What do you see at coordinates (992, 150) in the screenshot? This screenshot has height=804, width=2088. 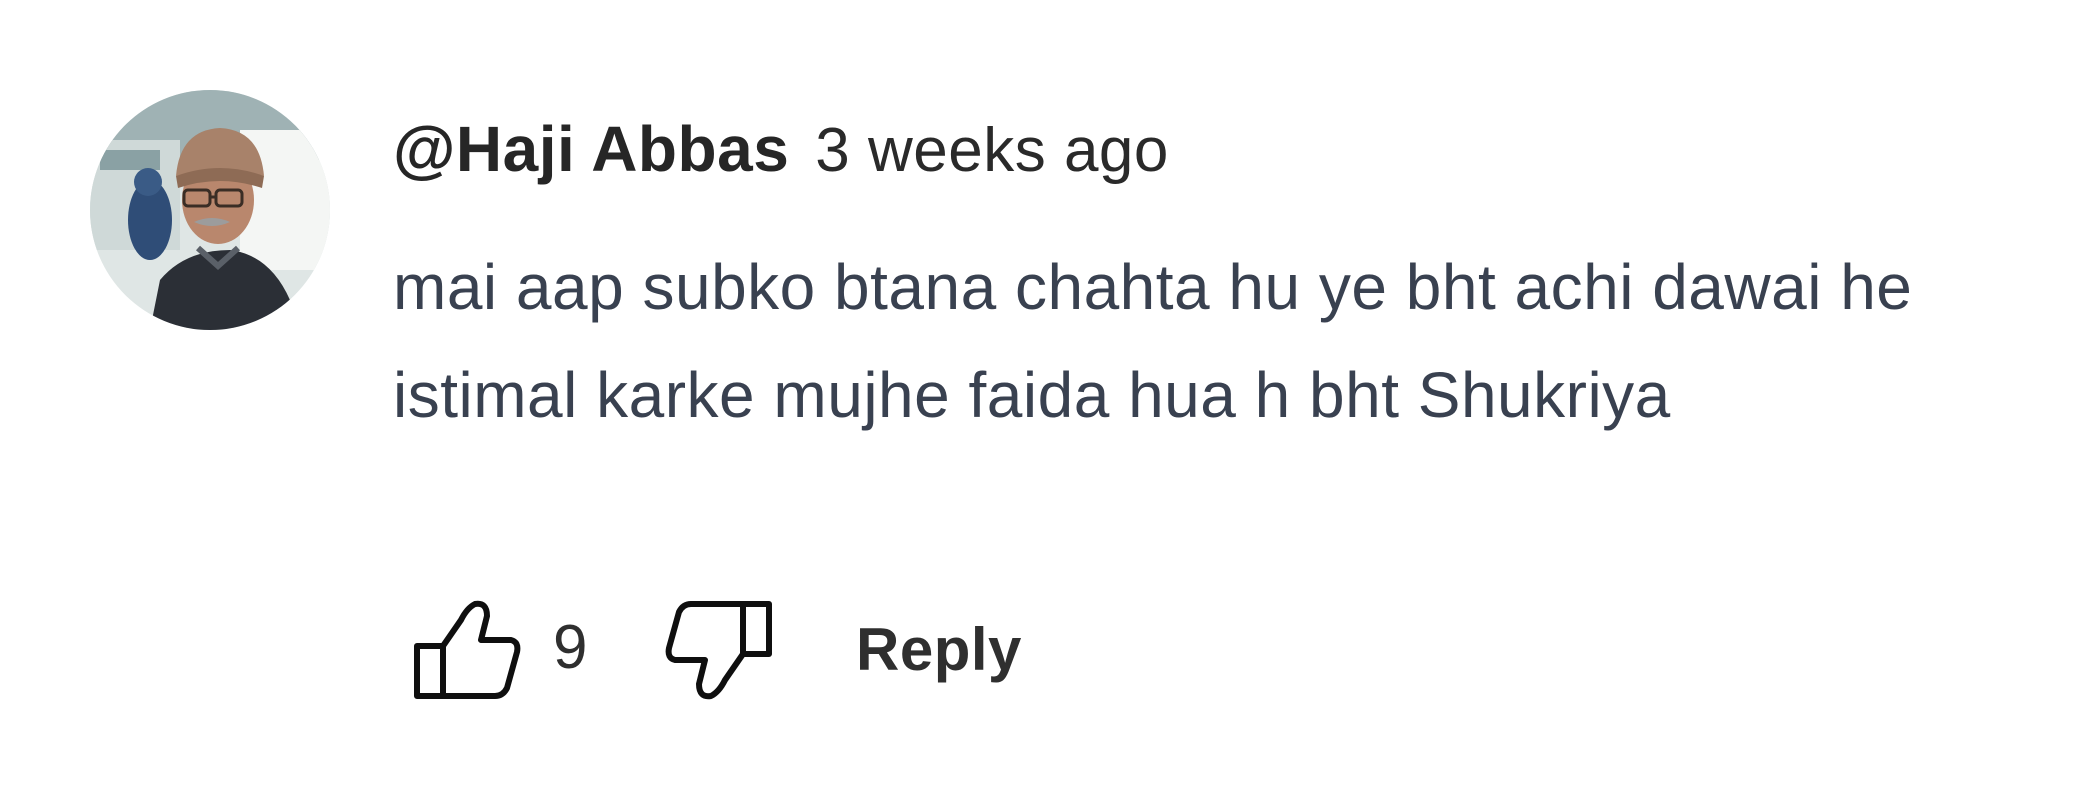 I see `comment-timestamp: 3 weeks ago` at bounding box center [992, 150].